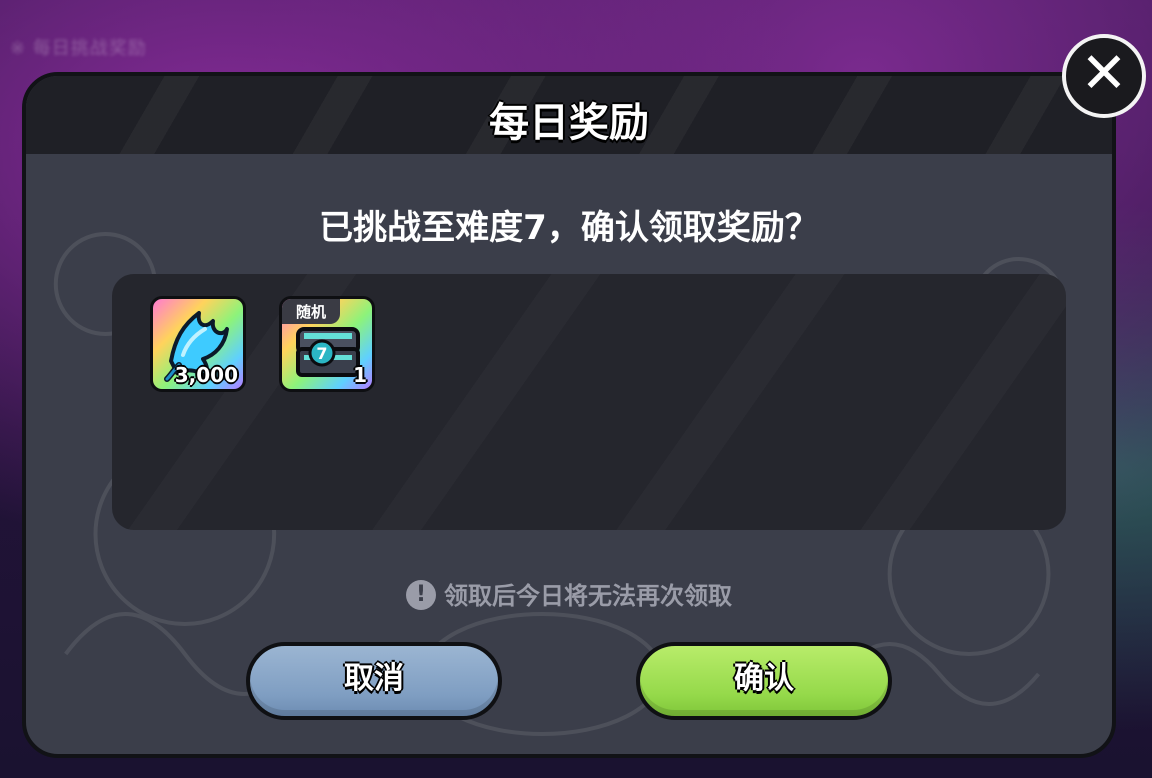 The height and width of the screenshot is (778, 1152). I want to click on dialog-header: 每日奖励, so click(569, 115).